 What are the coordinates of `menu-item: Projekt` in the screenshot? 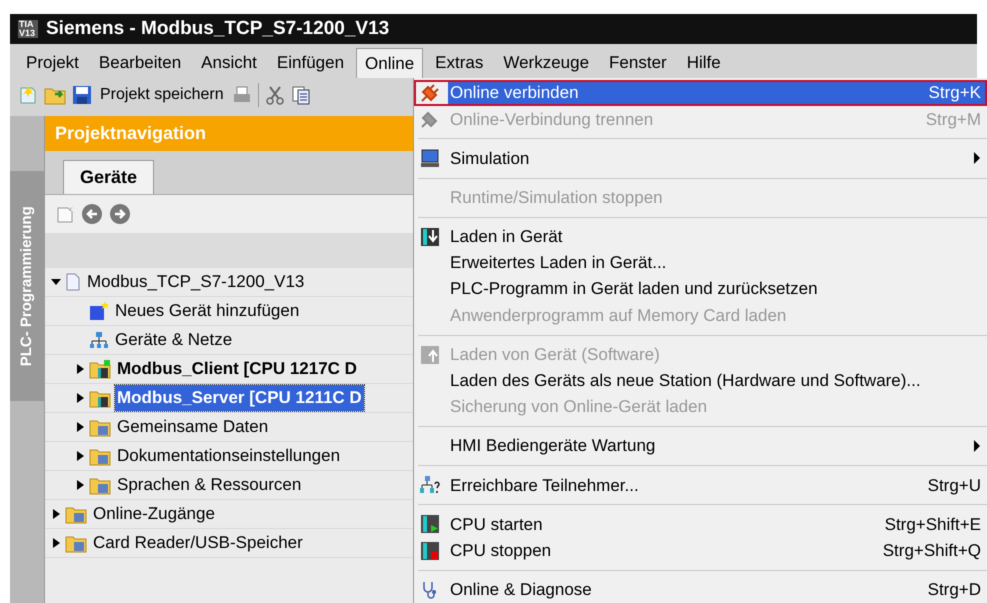 It's located at (52, 63).